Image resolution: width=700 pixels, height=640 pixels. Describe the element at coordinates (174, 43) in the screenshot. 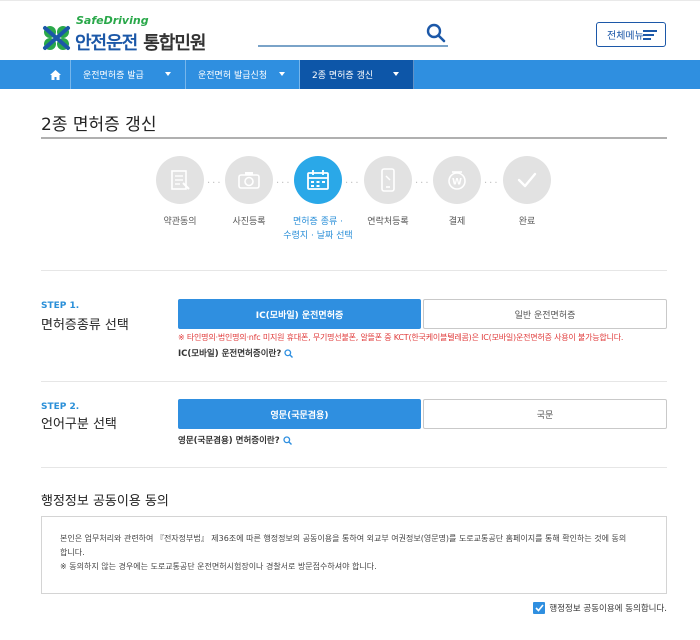

I see `logo-title-secondary: 통합민원` at that location.